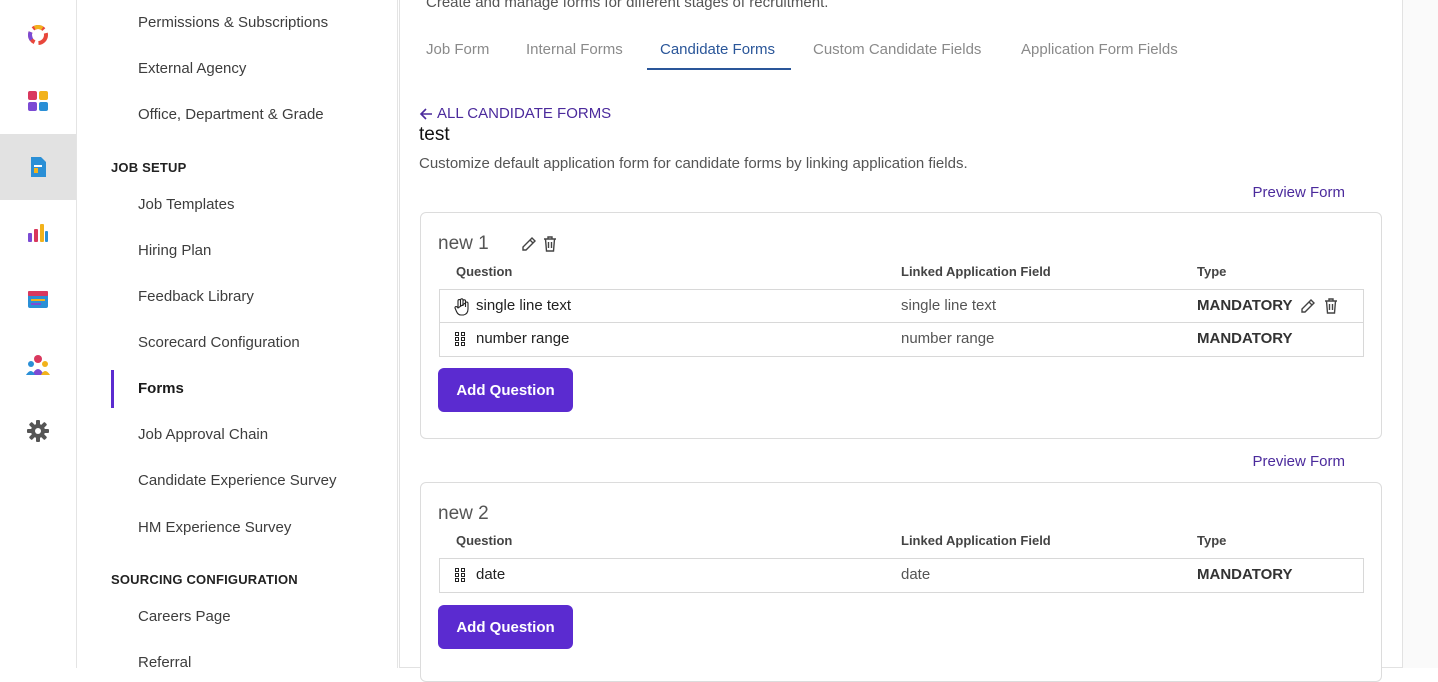  Describe the element at coordinates (149, 167) in the screenshot. I see `section-heading-job-setup: JOB SETUP` at that location.